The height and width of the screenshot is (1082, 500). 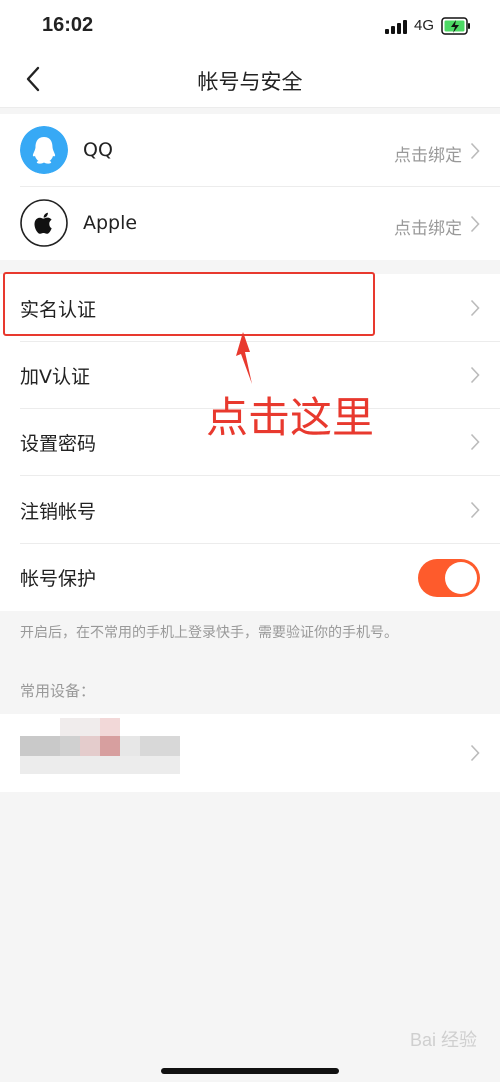 What do you see at coordinates (250, 753) in the screenshot?
I see `device-row` at bounding box center [250, 753].